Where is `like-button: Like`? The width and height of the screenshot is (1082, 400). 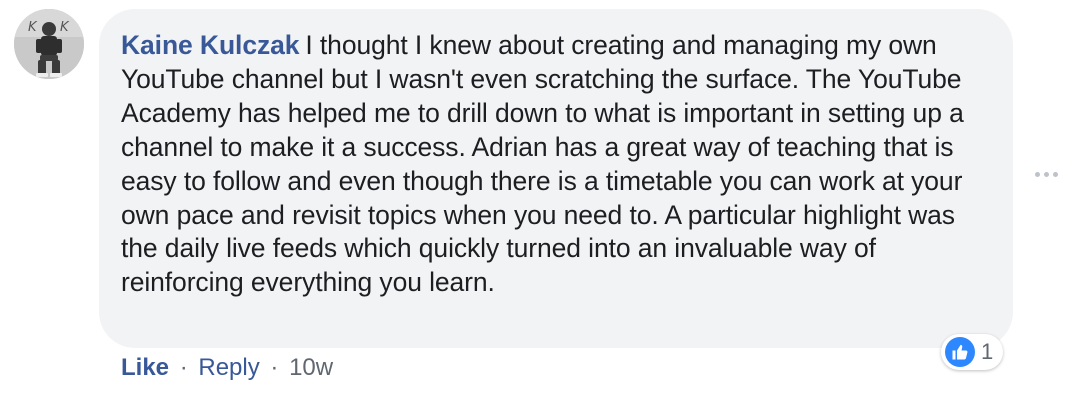
like-button: Like is located at coordinates (145, 367).